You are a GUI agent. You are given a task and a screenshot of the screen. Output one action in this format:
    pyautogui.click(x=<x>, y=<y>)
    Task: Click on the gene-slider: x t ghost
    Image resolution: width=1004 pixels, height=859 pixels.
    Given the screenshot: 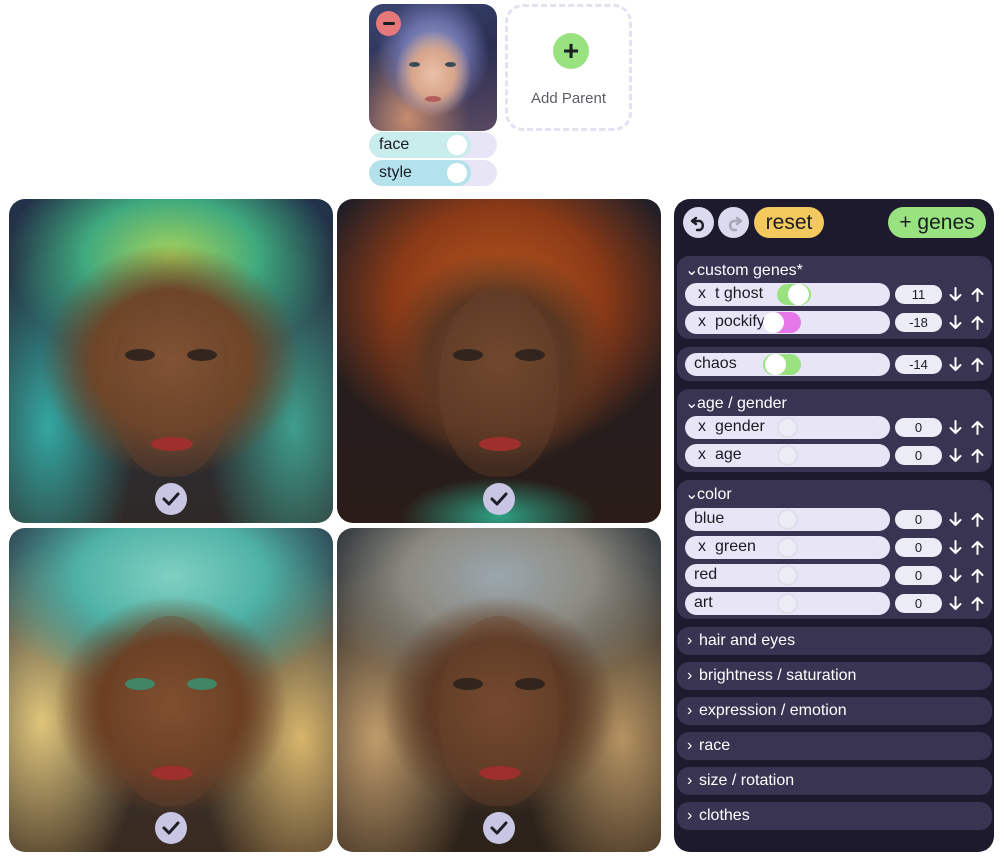 What is the action you would take?
    pyautogui.click(x=787, y=294)
    